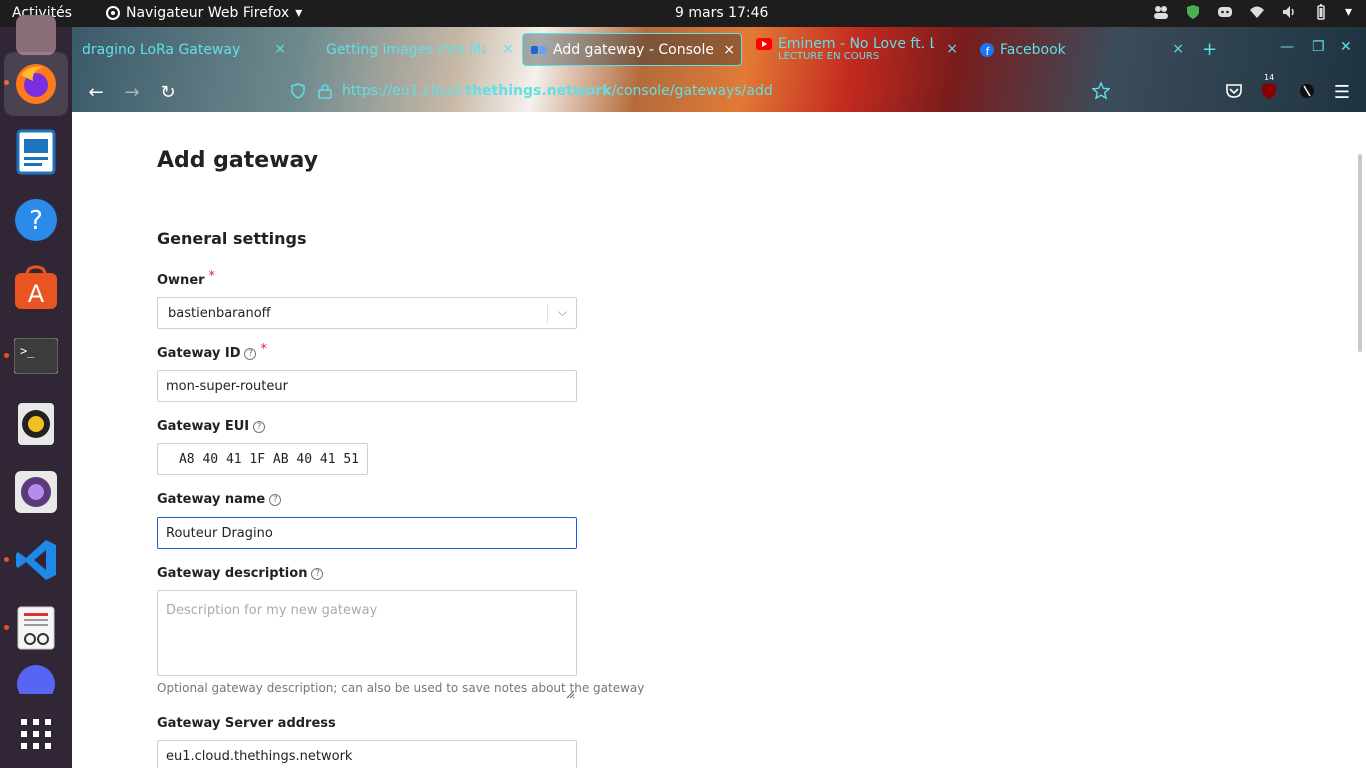 The image size is (1366, 768). I want to click on dock-item-writer, so click(36, 152).